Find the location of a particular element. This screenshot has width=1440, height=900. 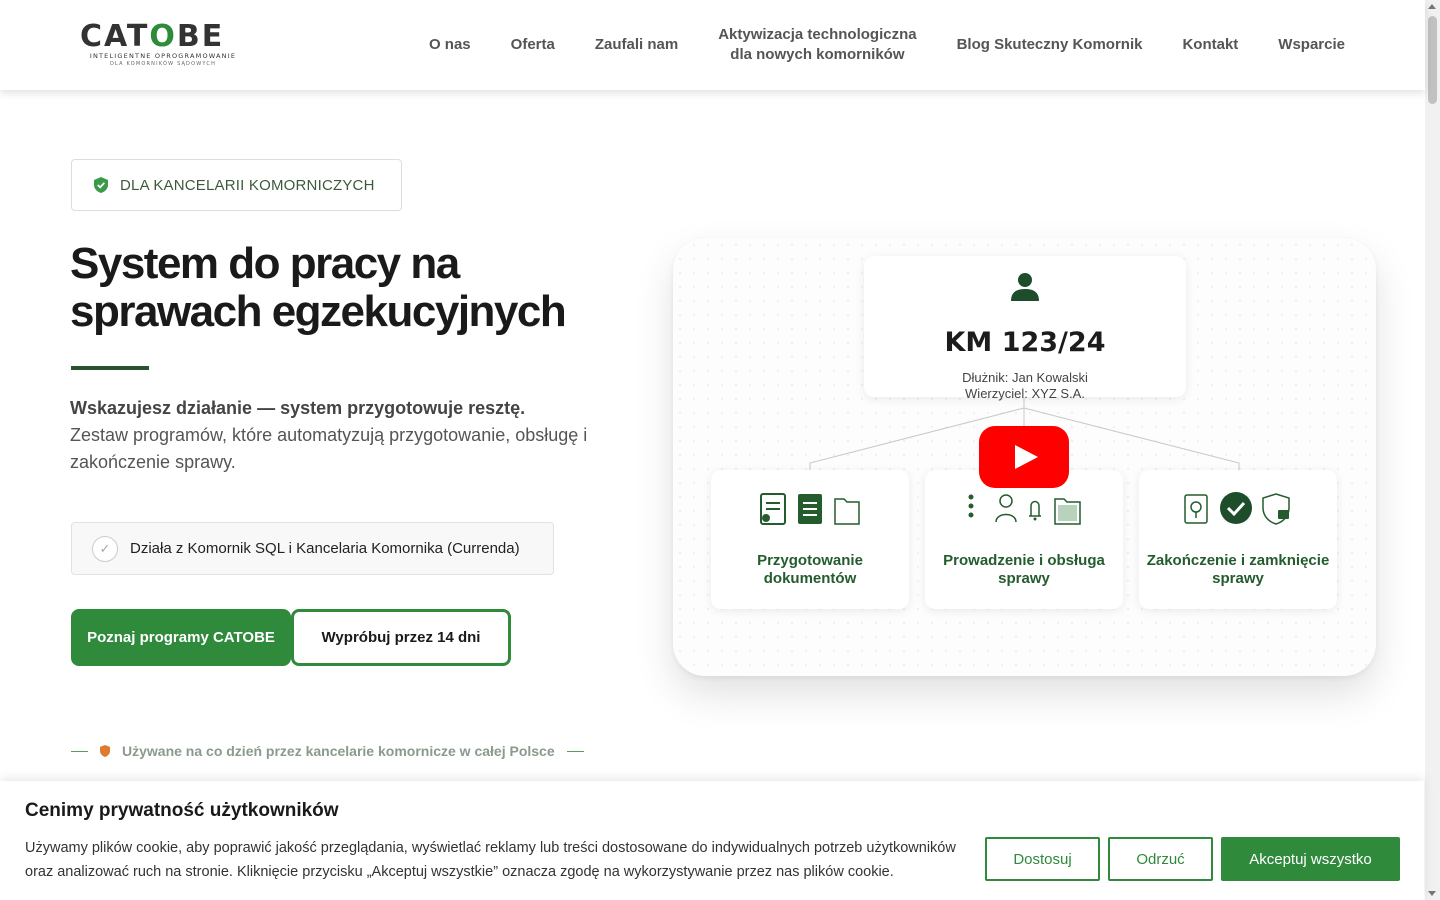

user-icon is located at coordinates (1025, 287).